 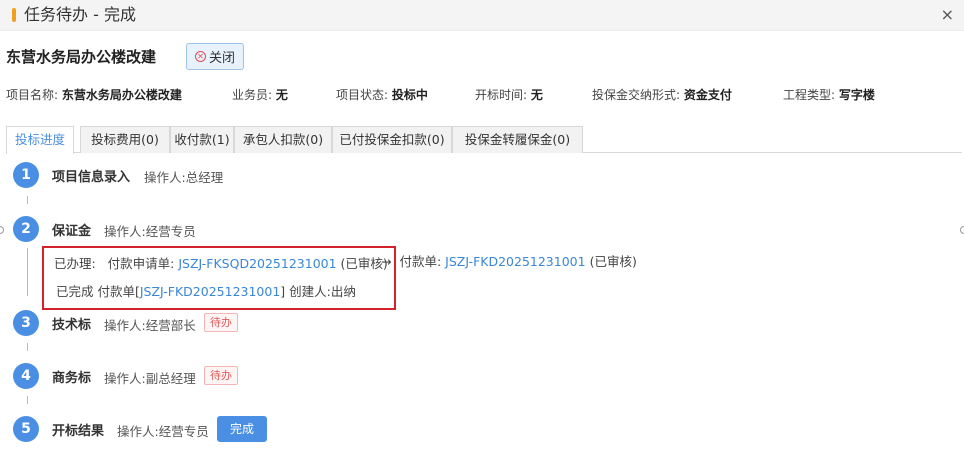 What do you see at coordinates (91, 177) in the screenshot?
I see `step-title: 项目信息录入` at bounding box center [91, 177].